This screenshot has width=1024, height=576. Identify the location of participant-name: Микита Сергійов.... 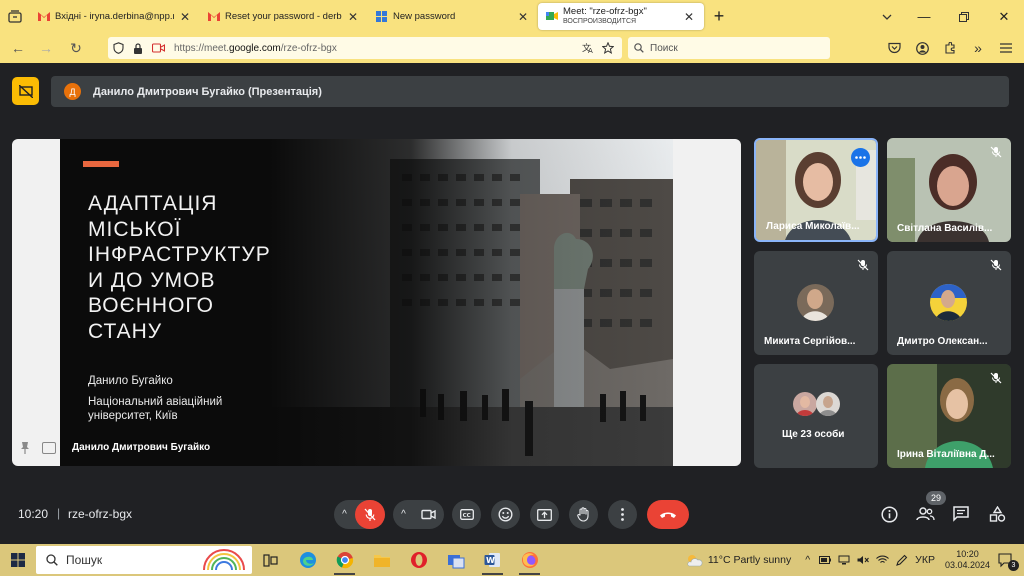
(810, 341).